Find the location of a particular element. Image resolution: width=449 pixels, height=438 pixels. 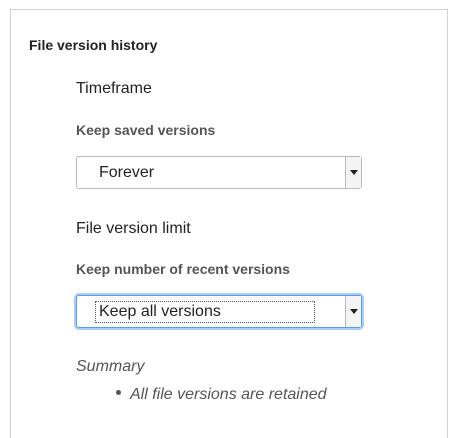

summary-list: All file versions are retained is located at coordinates (221, 395).